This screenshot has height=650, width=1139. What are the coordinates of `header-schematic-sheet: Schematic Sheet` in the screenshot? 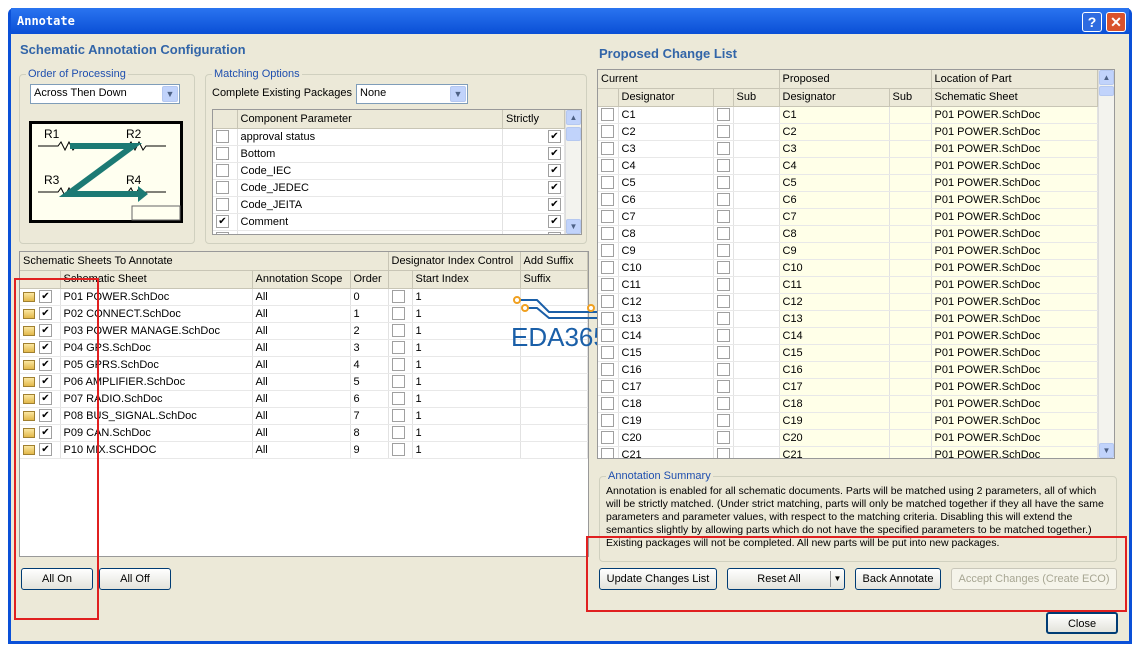 It's located at (1014, 97).